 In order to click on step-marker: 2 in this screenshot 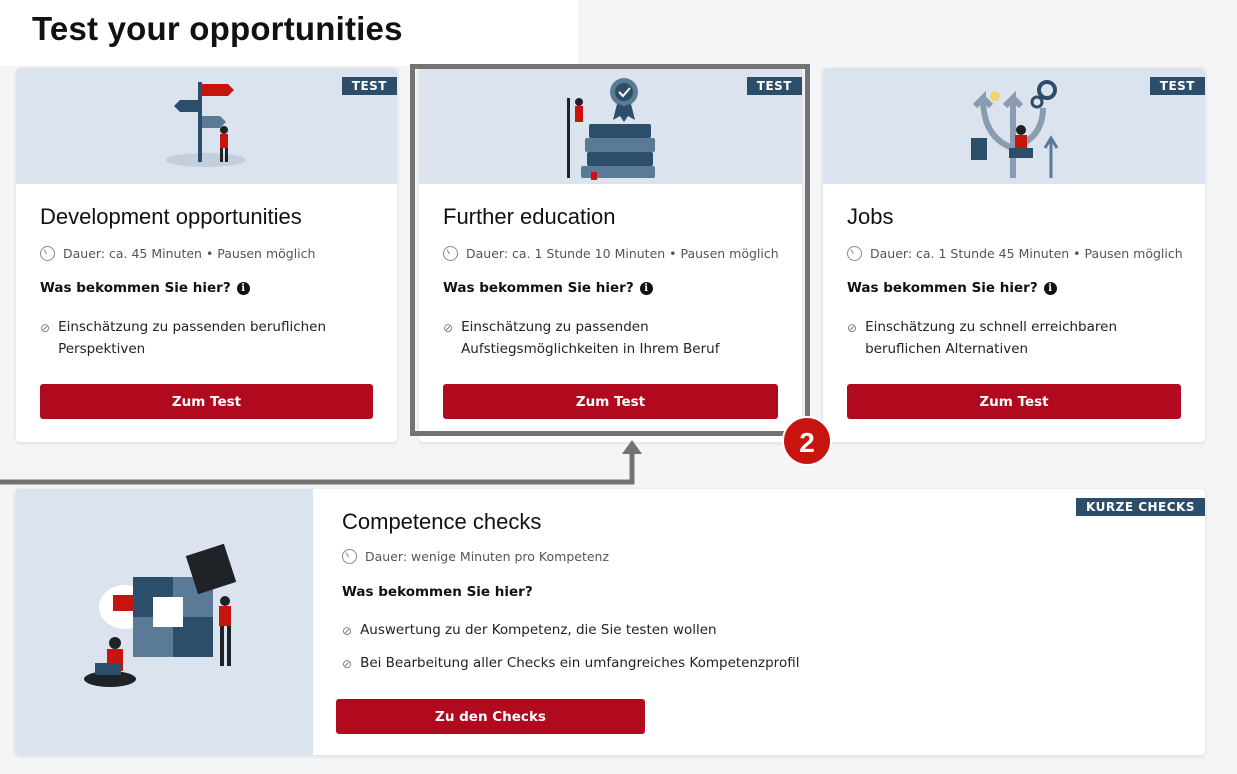, I will do `click(807, 441)`.